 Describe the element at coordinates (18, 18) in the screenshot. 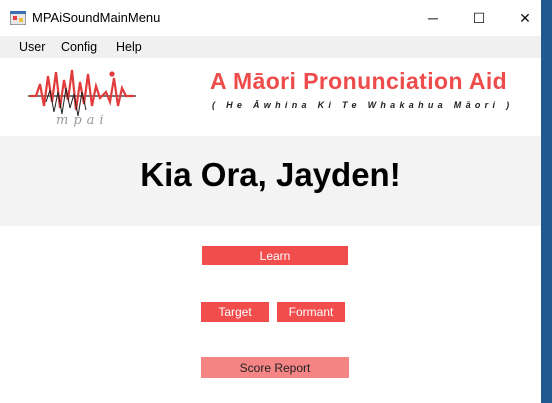

I see `app-window-icon` at that location.